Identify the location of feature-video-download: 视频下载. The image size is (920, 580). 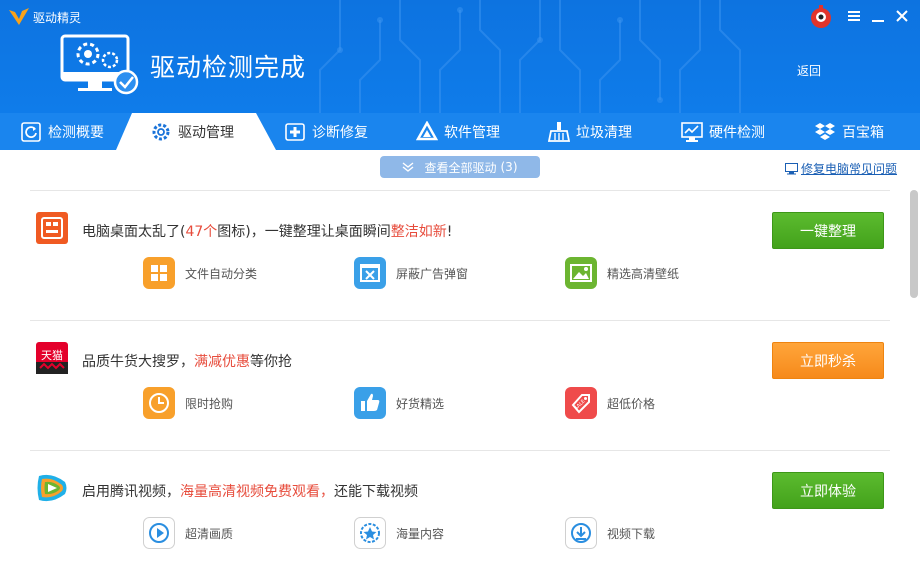
(610, 533).